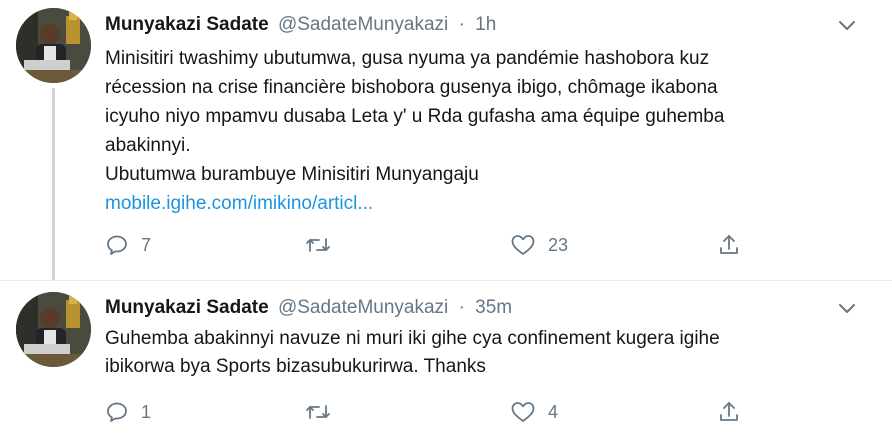 The width and height of the screenshot is (892, 438). I want to click on tweet-text-line: abakinnyi., so click(148, 145).